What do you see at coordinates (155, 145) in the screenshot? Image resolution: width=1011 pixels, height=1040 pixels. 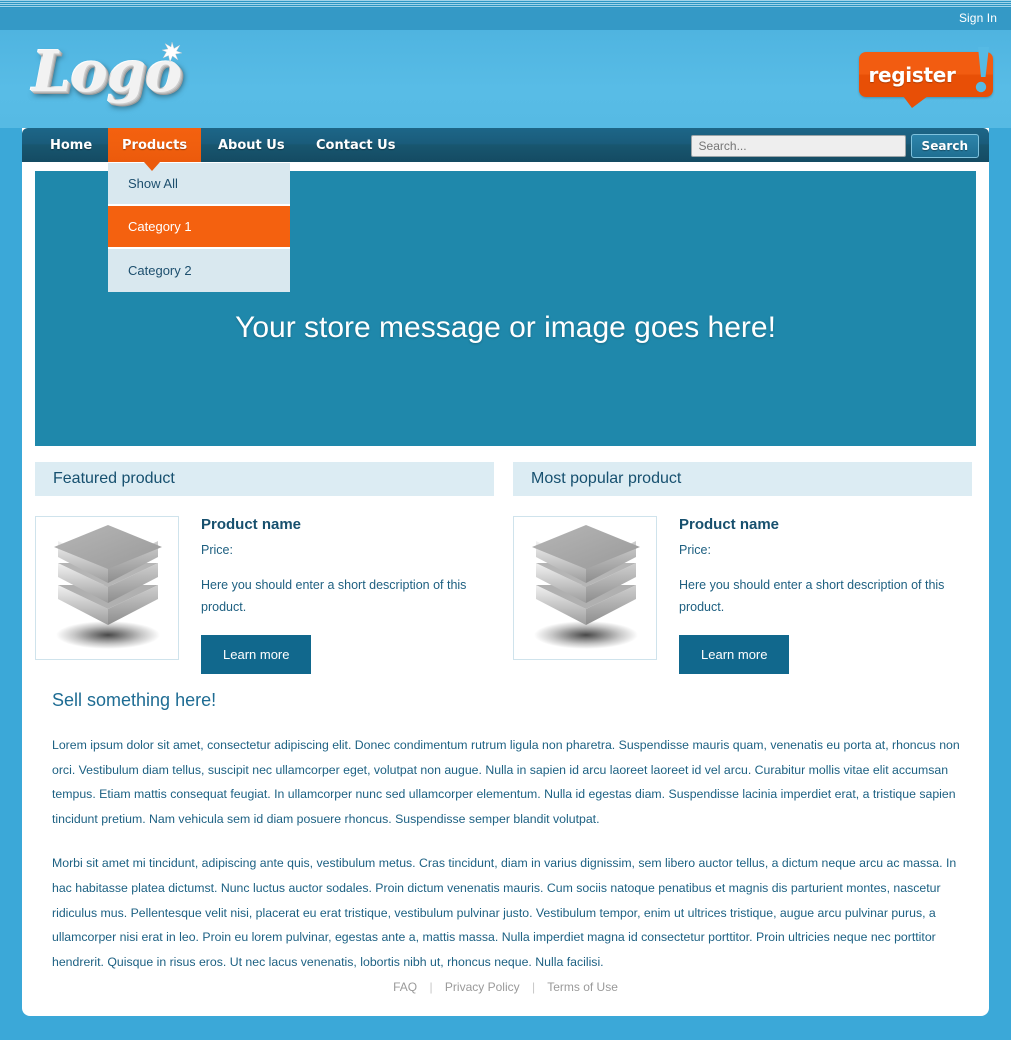 I see `nav-item-products: Products` at bounding box center [155, 145].